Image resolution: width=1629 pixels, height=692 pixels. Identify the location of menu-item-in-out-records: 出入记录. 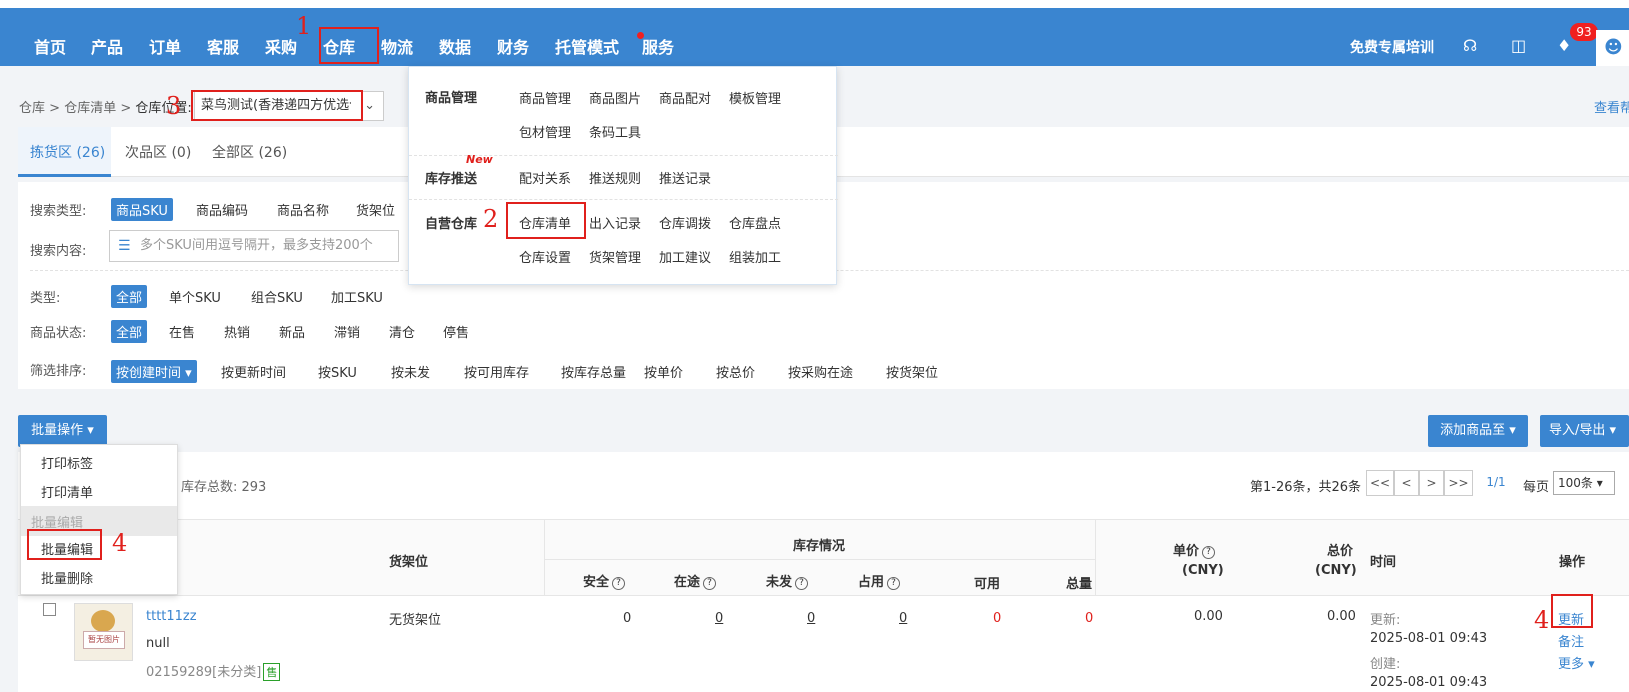
(615, 222).